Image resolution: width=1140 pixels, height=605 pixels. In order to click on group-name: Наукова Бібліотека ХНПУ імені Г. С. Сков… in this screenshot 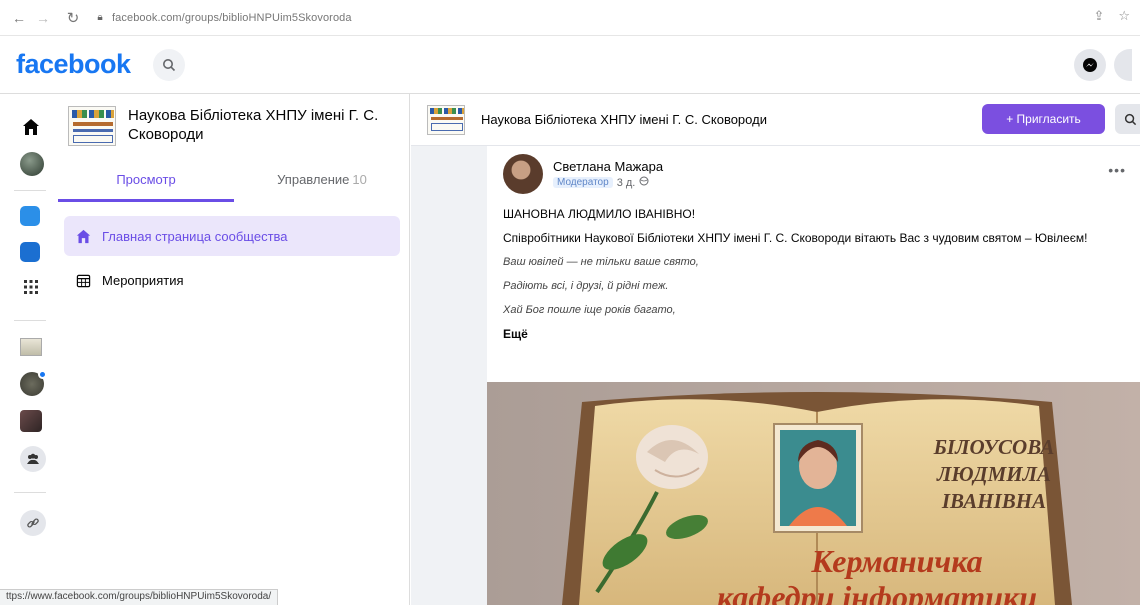, I will do `click(263, 125)`.